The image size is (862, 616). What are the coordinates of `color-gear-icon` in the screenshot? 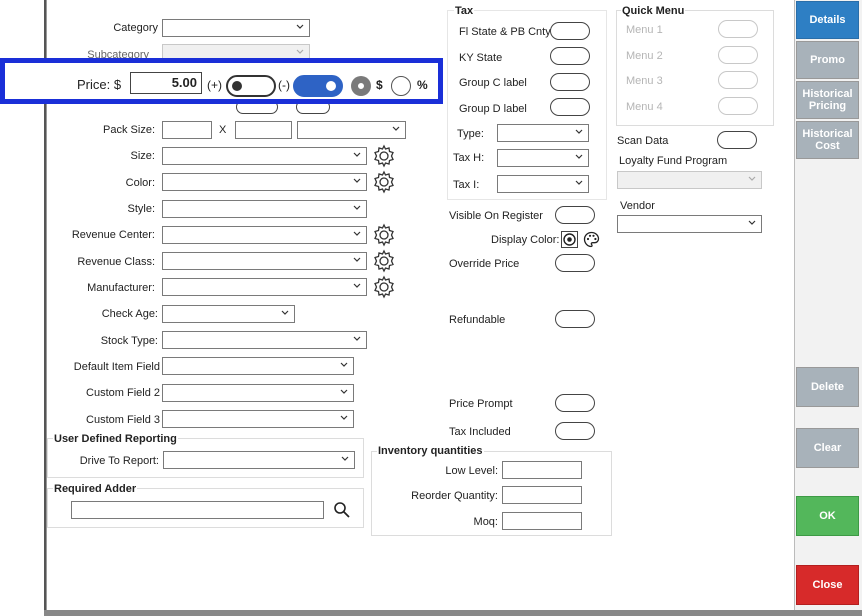 It's located at (384, 182).